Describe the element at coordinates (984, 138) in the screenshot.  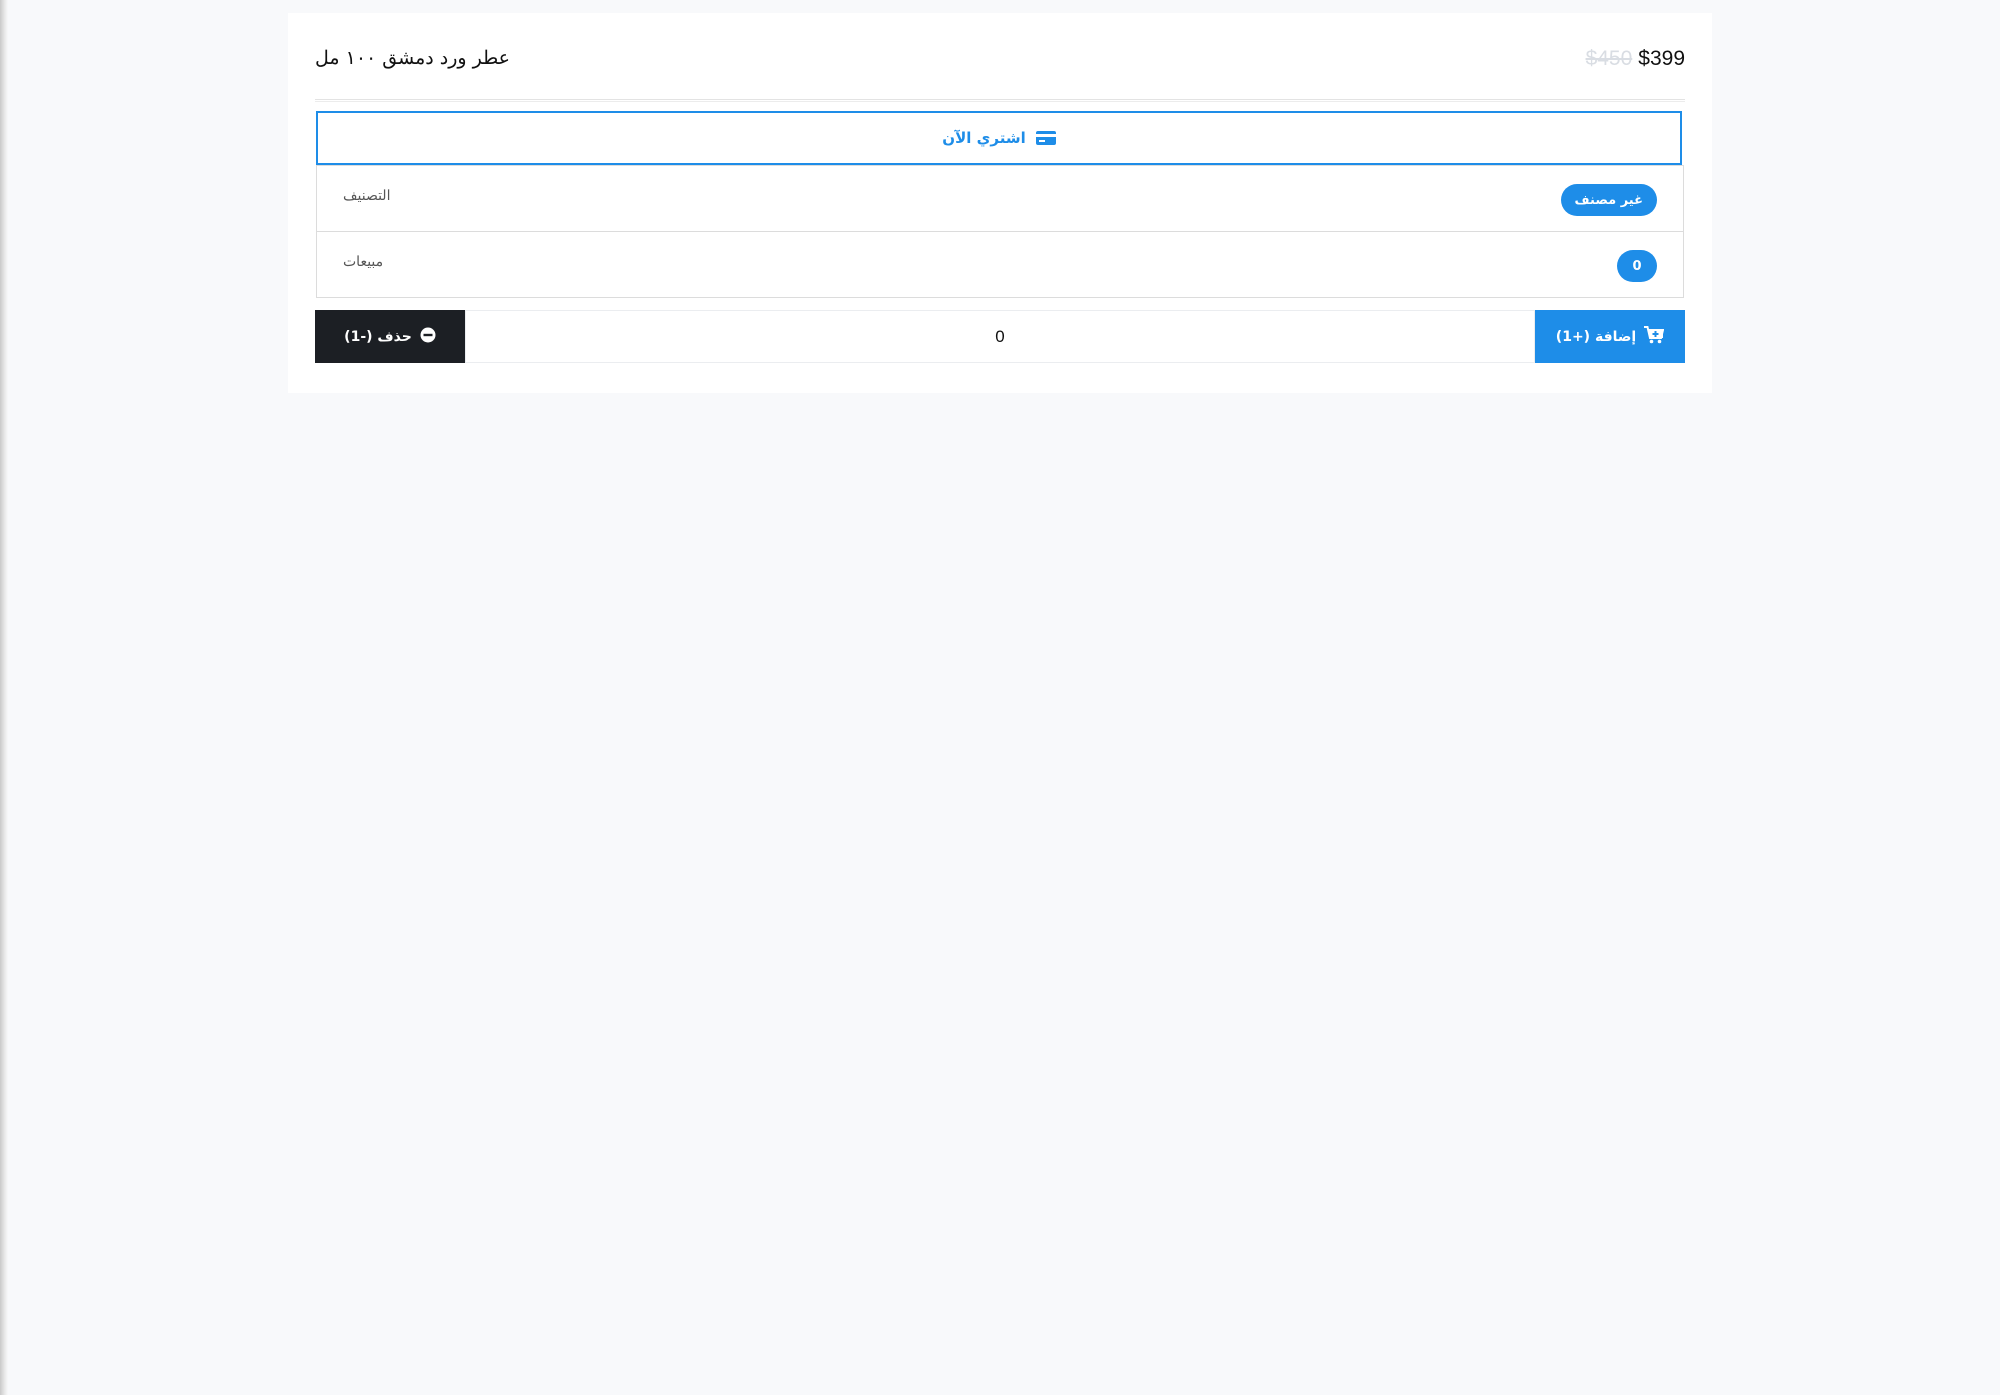
I see `buy-now-label: اشتري الآن` at that location.